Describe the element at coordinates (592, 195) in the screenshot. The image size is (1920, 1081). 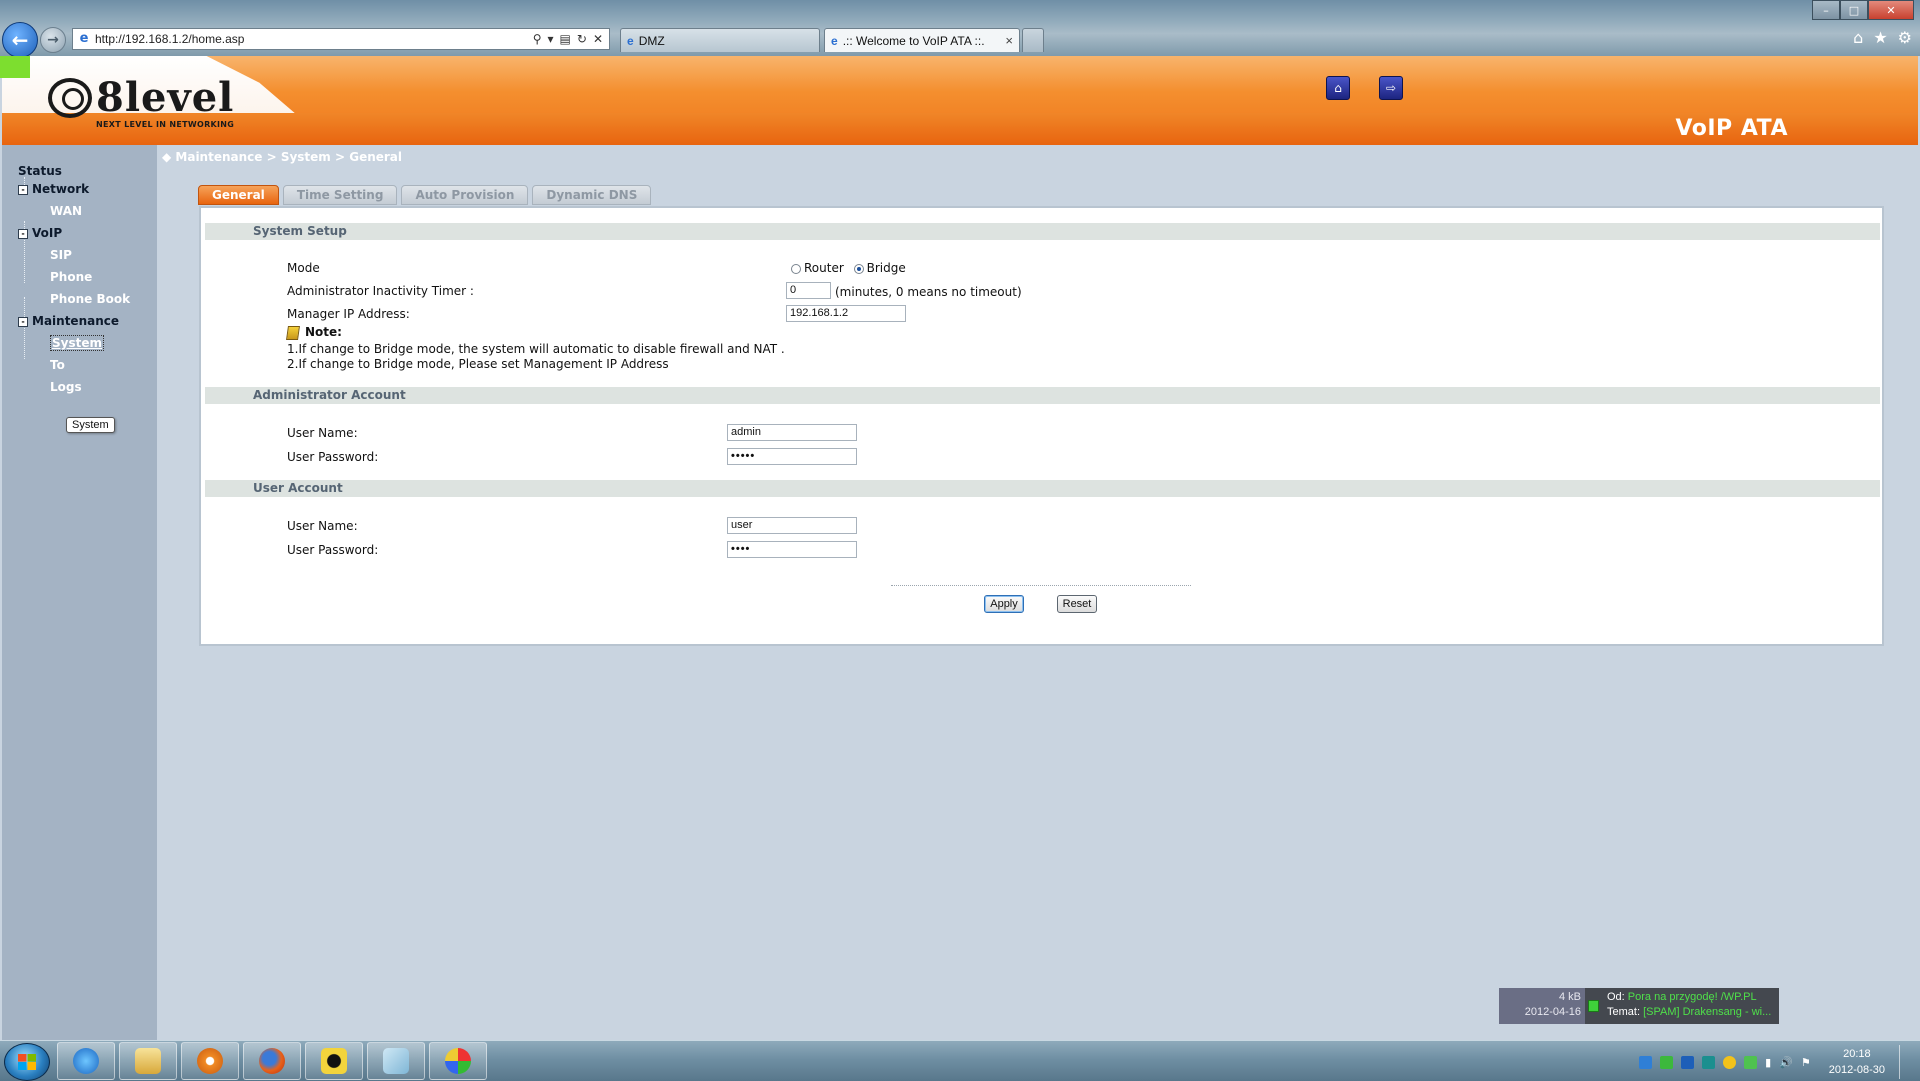
I see `tab-dynamic-dns: Dynamic DNS` at that location.